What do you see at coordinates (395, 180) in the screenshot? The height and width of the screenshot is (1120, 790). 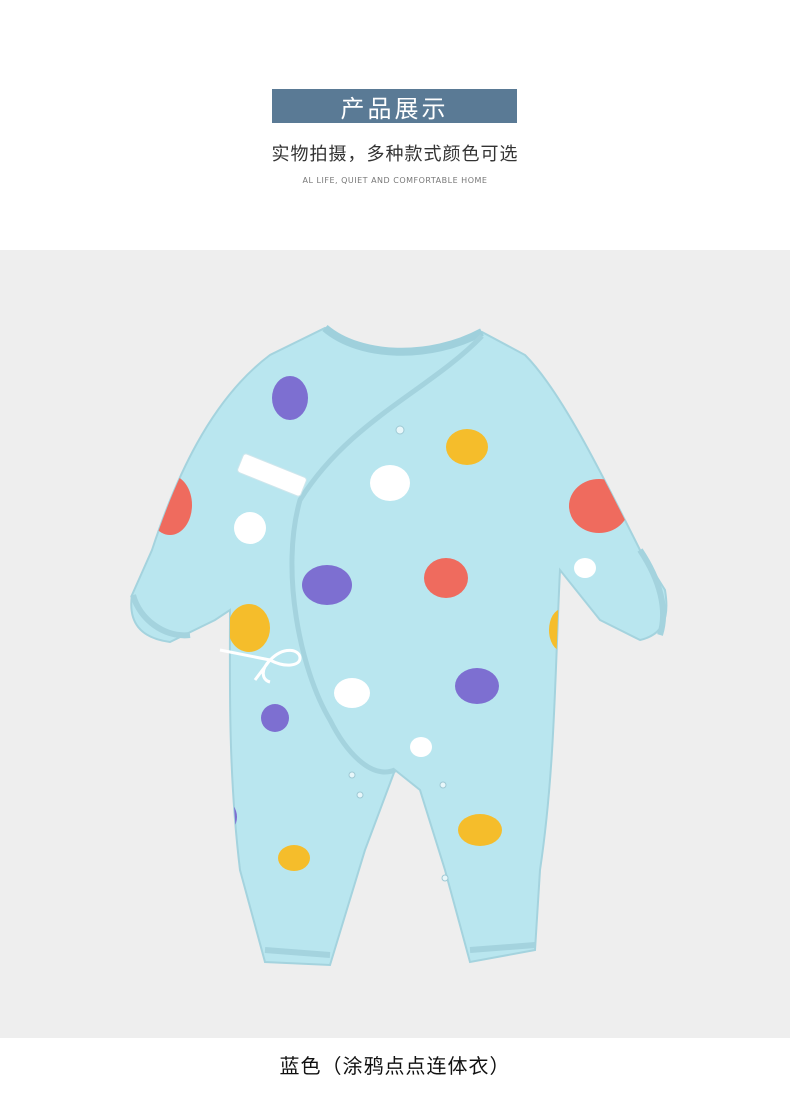 I see `english-caption: AL LIFE, QUIET AND COMFORTABLE HOME` at bounding box center [395, 180].